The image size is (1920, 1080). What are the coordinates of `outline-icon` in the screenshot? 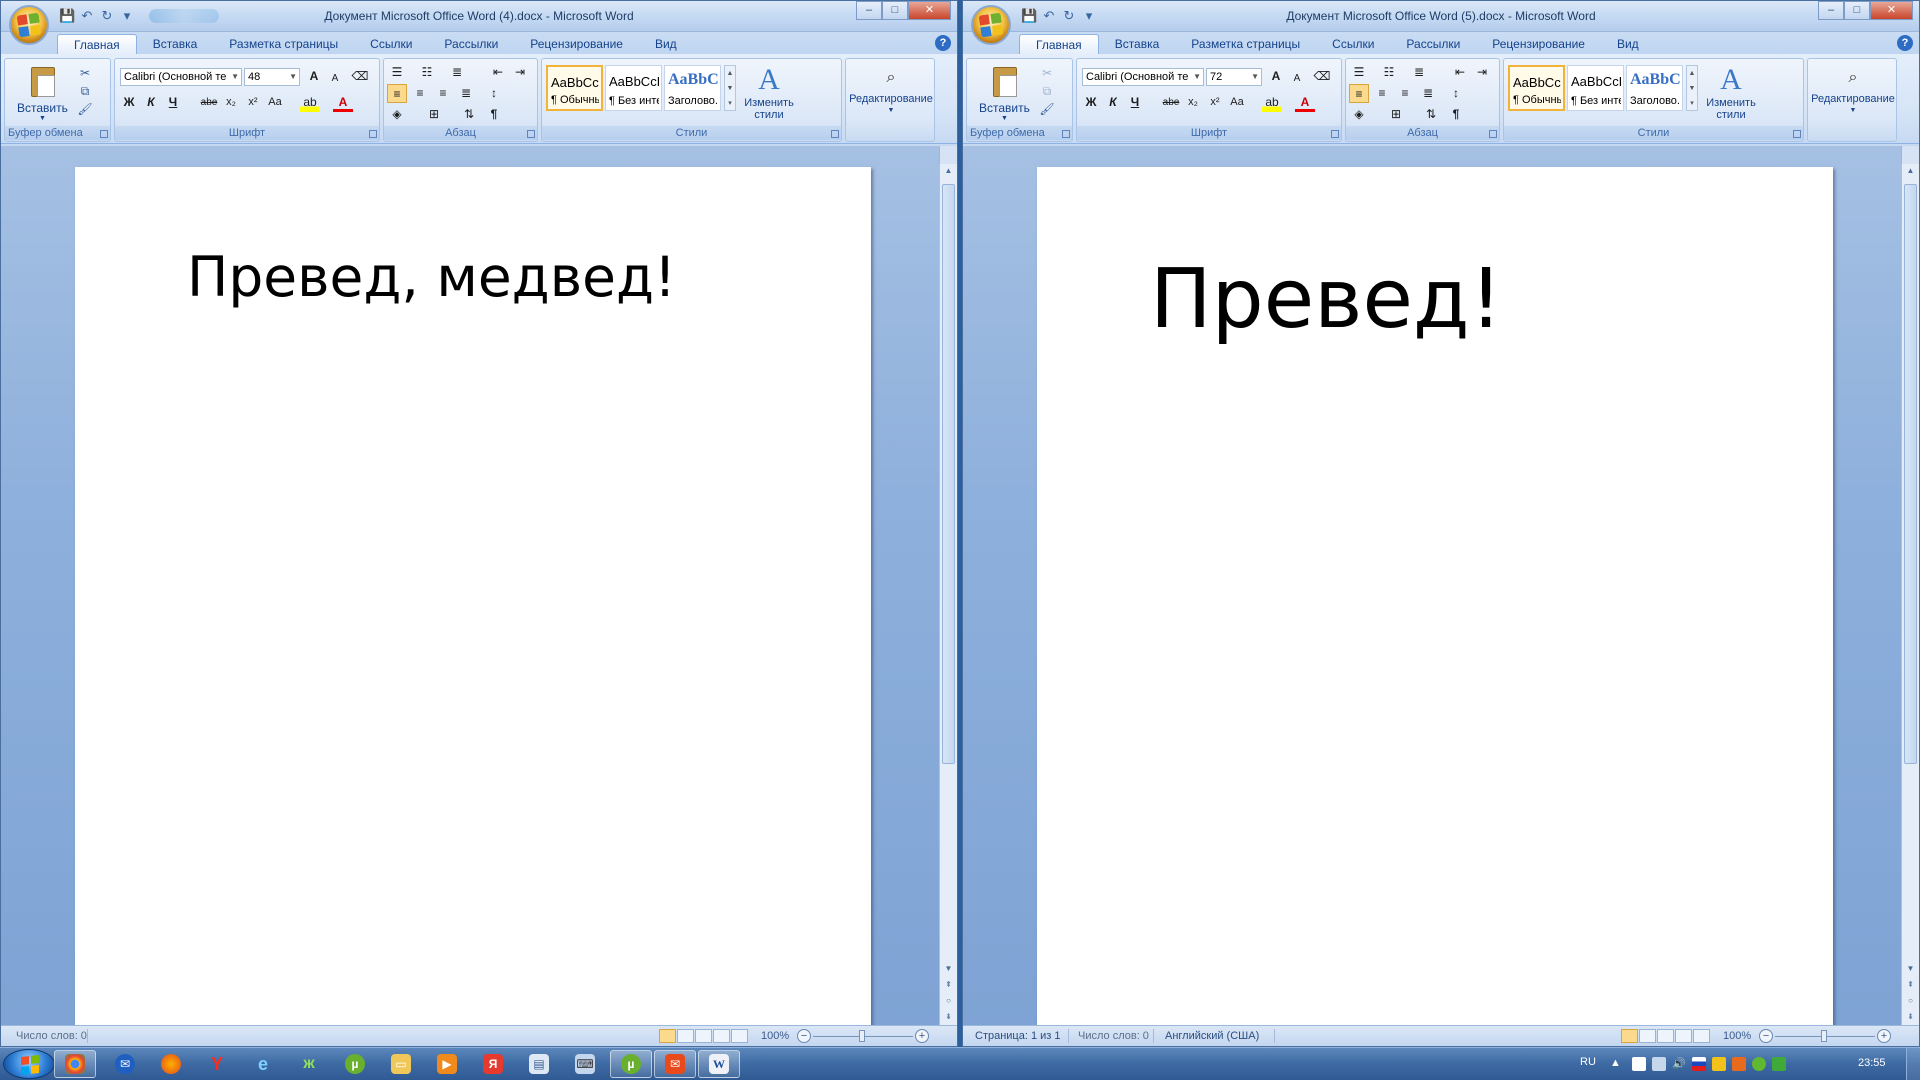 It's located at (721, 1036).